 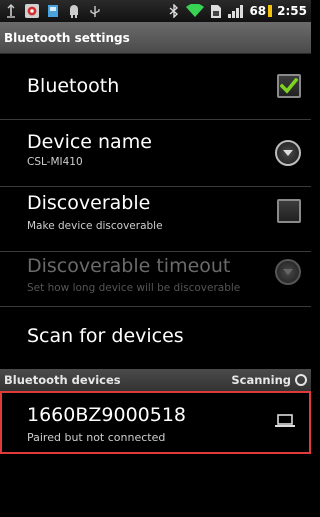 What do you see at coordinates (62, 380) in the screenshot?
I see `bluetooth-devices-title: Bluetooth devices` at bounding box center [62, 380].